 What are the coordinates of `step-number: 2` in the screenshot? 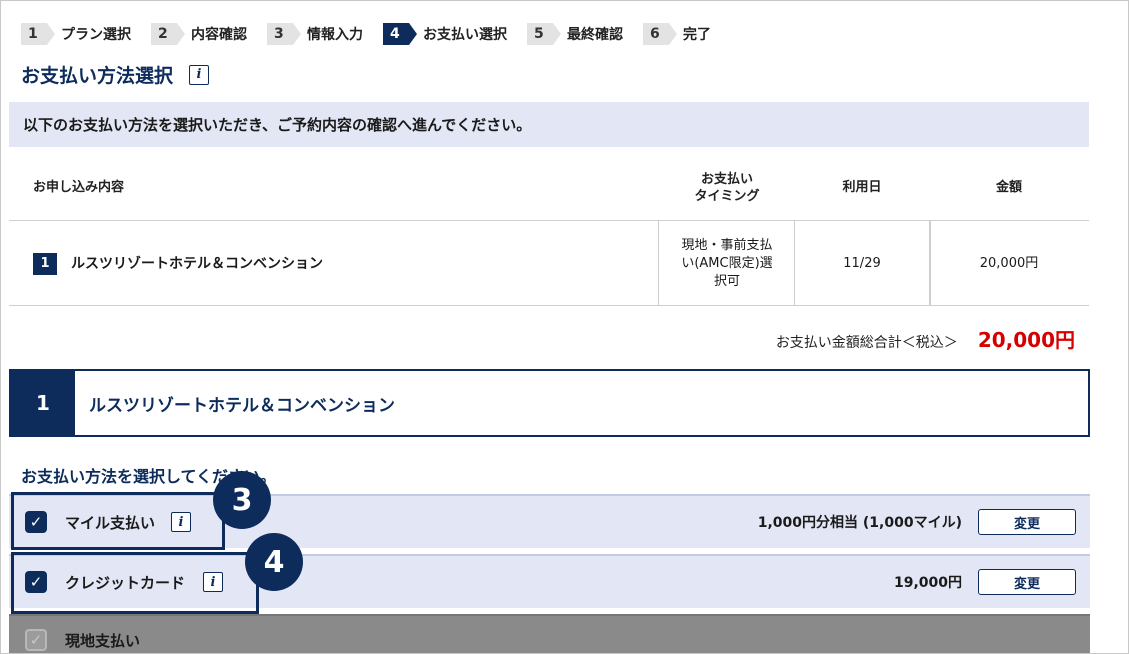 It's located at (168, 34).